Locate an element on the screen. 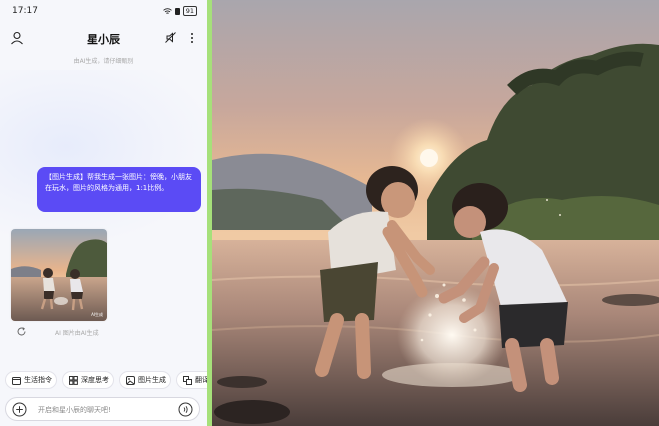 Image resolution: width=659 pixels, height=426 pixels. status-icons: 91 is located at coordinates (179, 11).